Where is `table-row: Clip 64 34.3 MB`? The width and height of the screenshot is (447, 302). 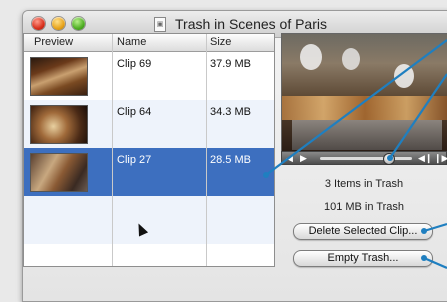
table-row: Clip 64 34.3 MB is located at coordinates (149, 124).